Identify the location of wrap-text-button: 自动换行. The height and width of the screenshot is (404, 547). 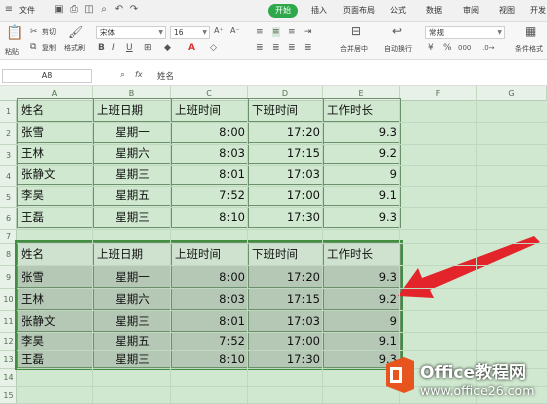
(398, 49).